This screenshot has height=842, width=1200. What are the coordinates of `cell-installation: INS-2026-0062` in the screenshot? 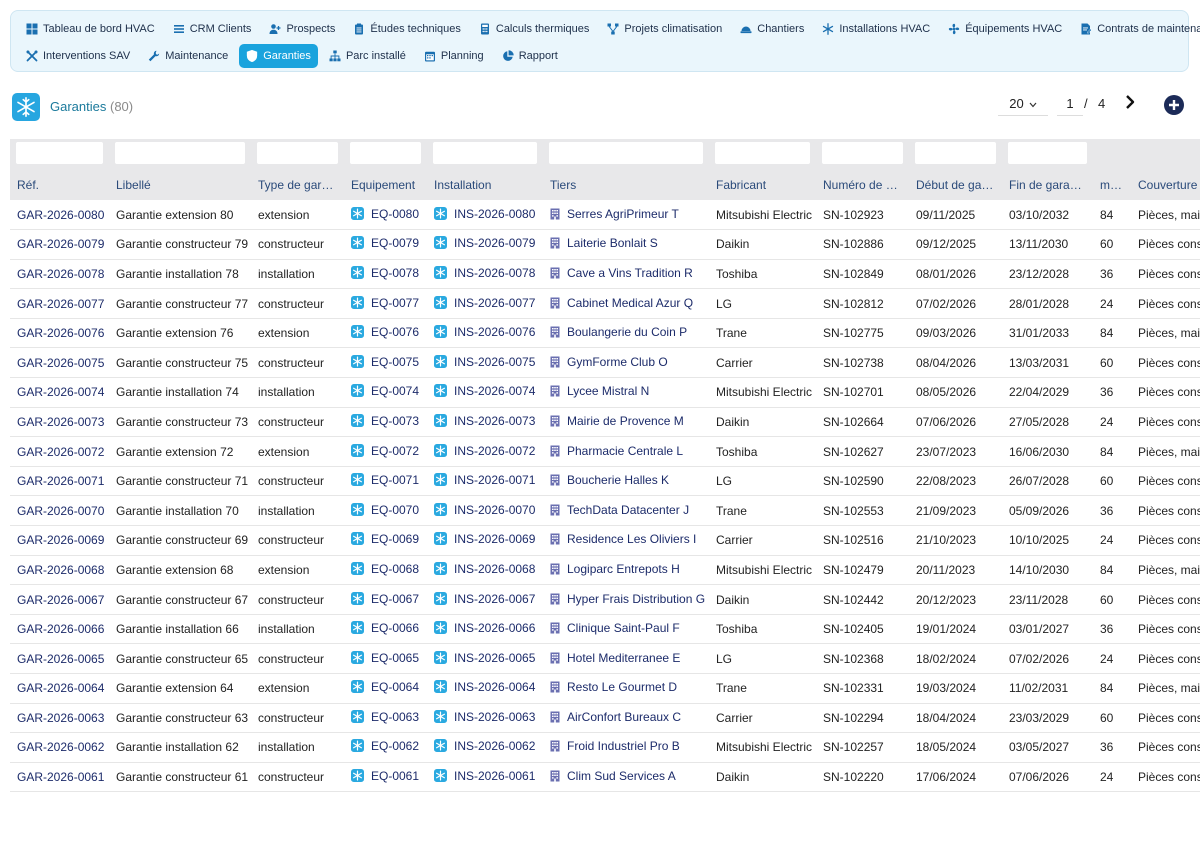 It's located at (485, 747).